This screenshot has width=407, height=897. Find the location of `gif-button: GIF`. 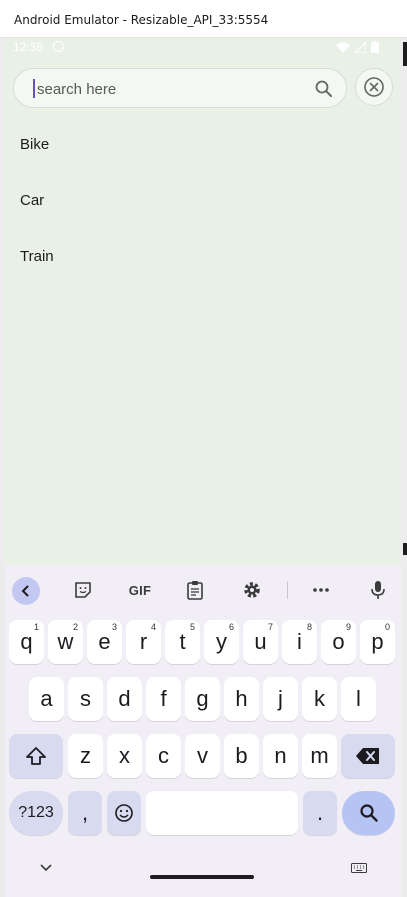

gif-button: GIF is located at coordinates (140, 590).